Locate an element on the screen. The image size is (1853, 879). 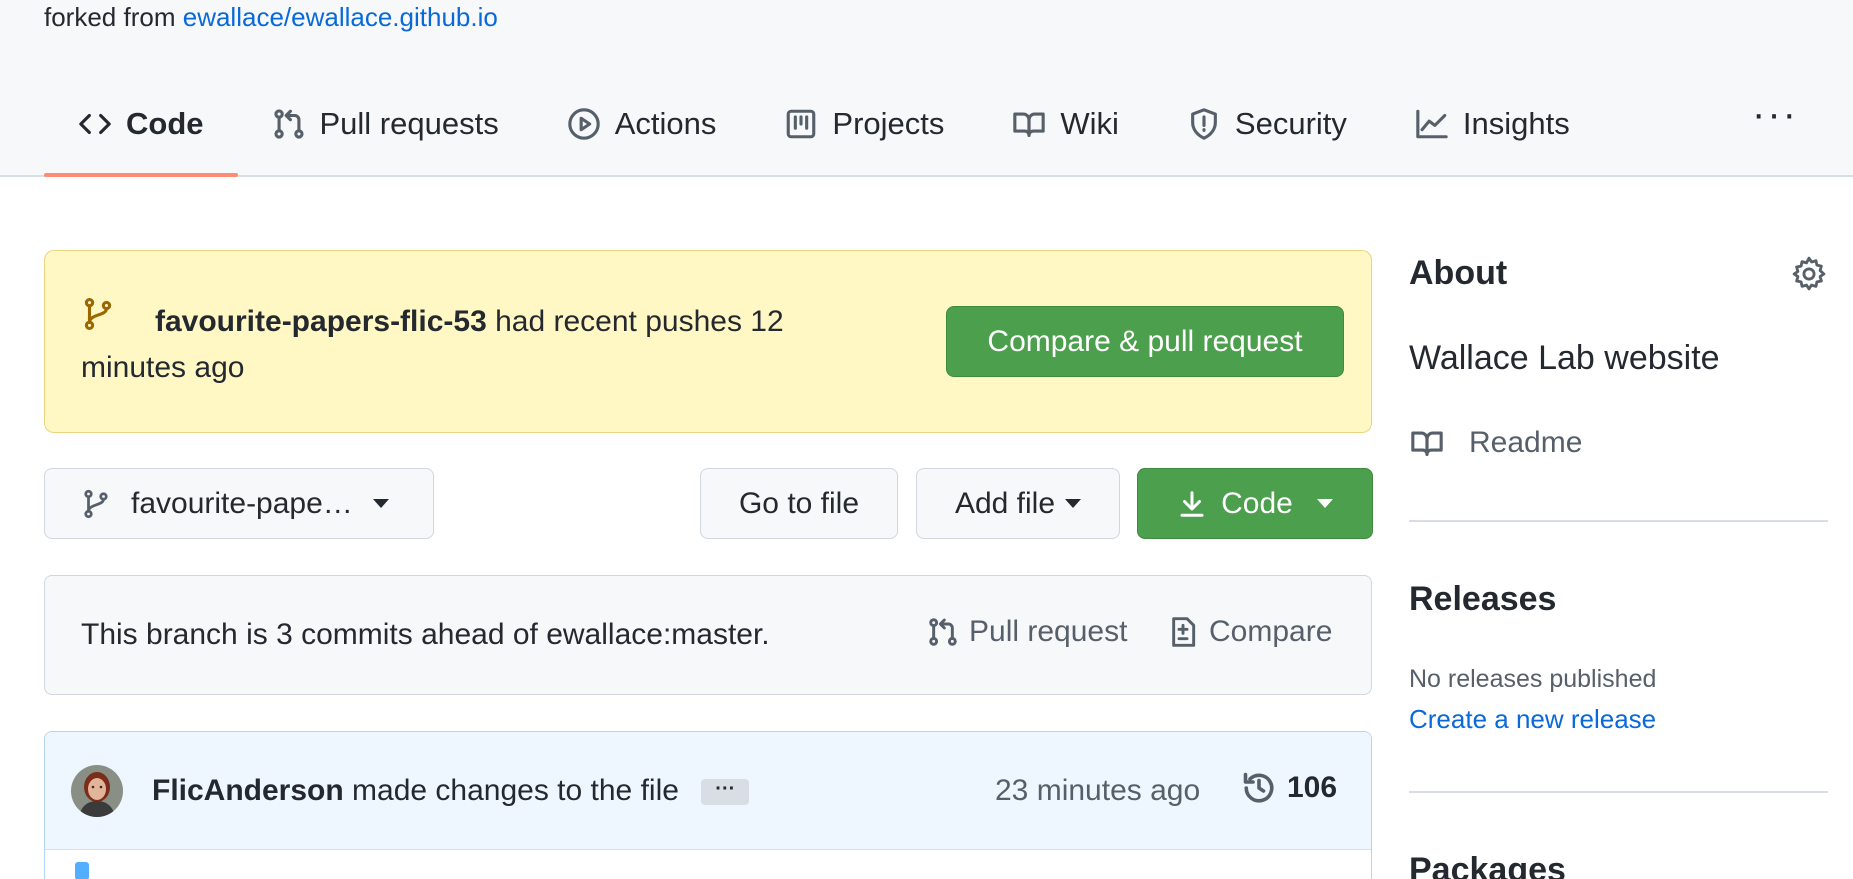
commit-text: made changes to the file is located at coordinates (515, 790).